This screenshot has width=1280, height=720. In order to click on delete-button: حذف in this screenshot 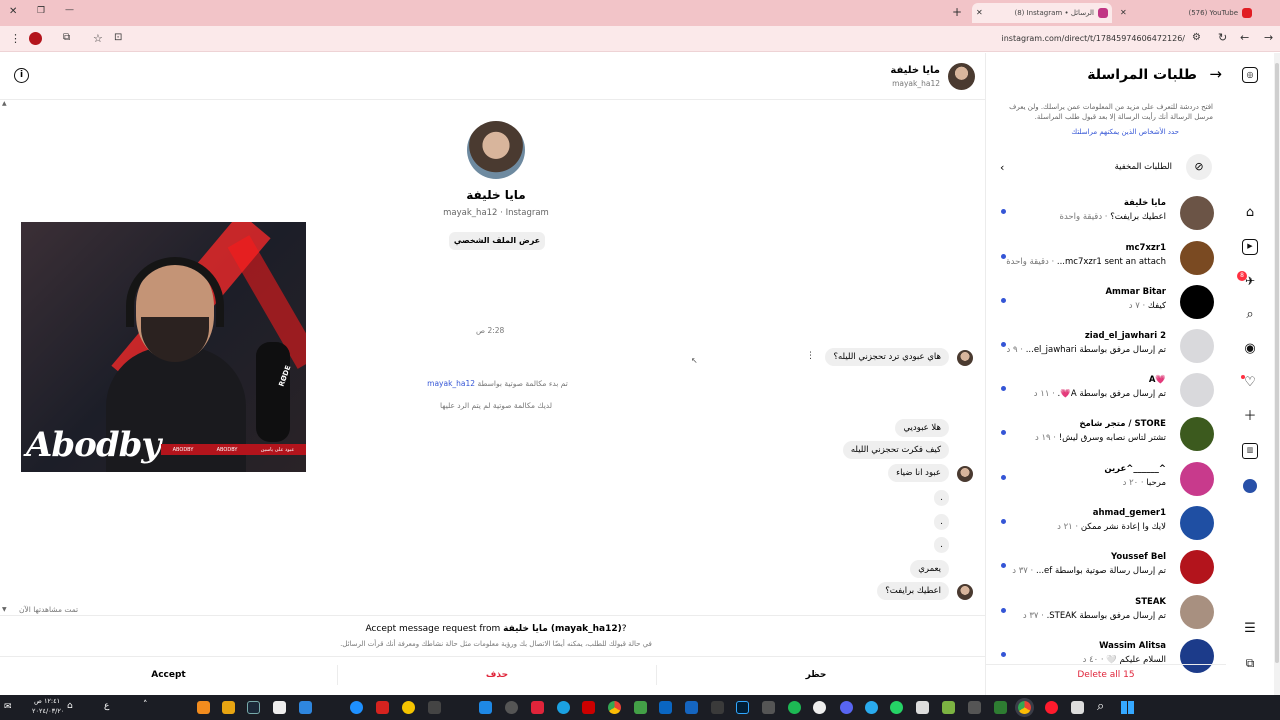, I will do `click(497, 675)`.